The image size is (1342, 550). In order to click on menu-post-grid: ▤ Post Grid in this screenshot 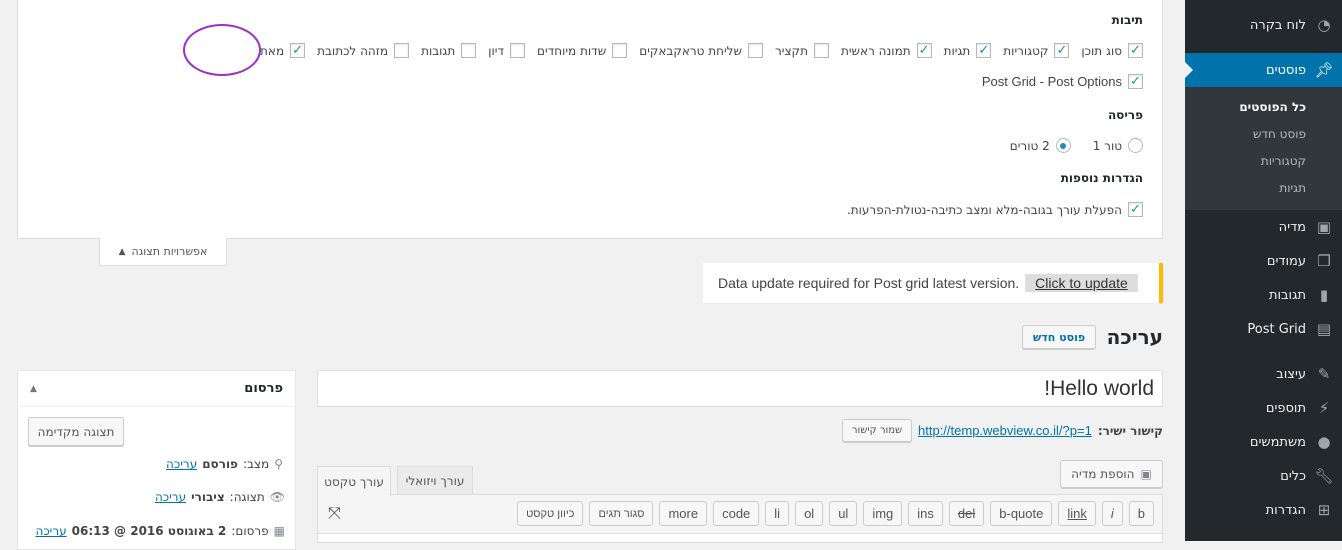, I will do `click(1263, 329)`.